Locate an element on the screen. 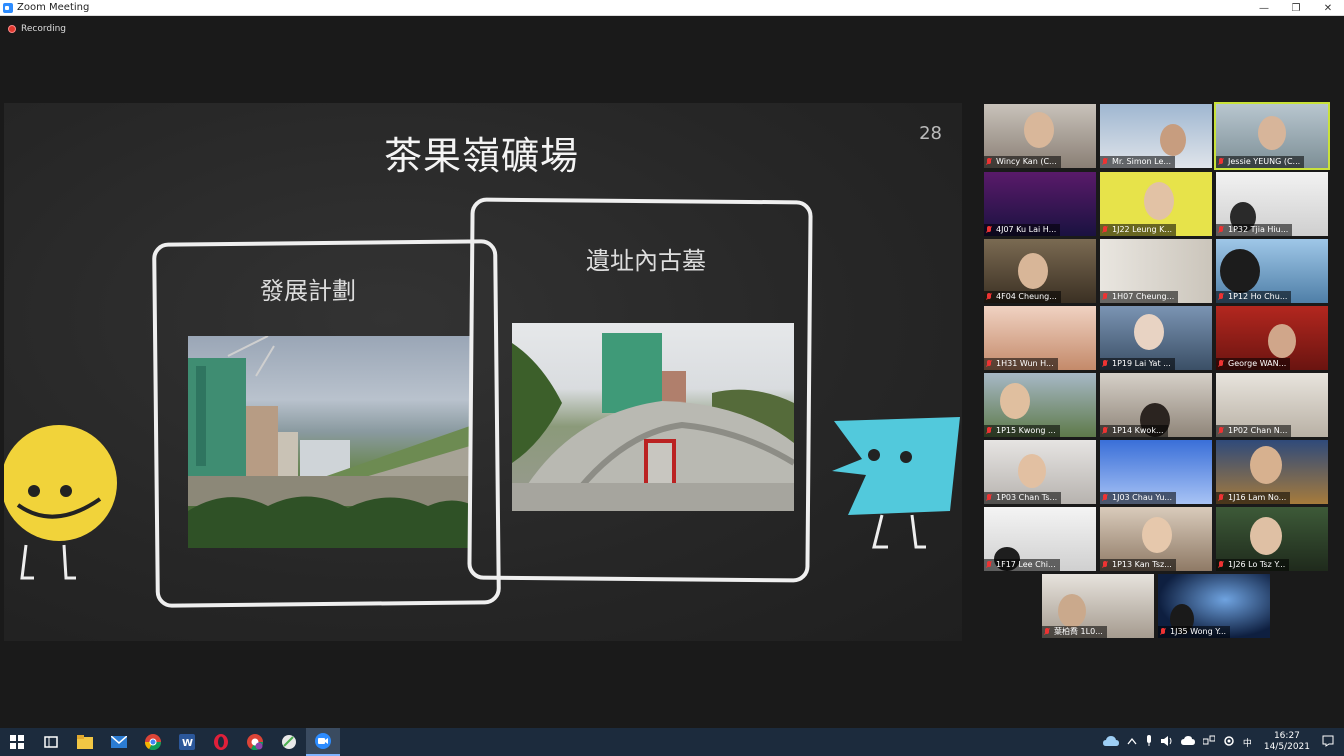 The height and width of the screenshot is (756, 1344). settings-icon is located at coordinates (1229, 742).